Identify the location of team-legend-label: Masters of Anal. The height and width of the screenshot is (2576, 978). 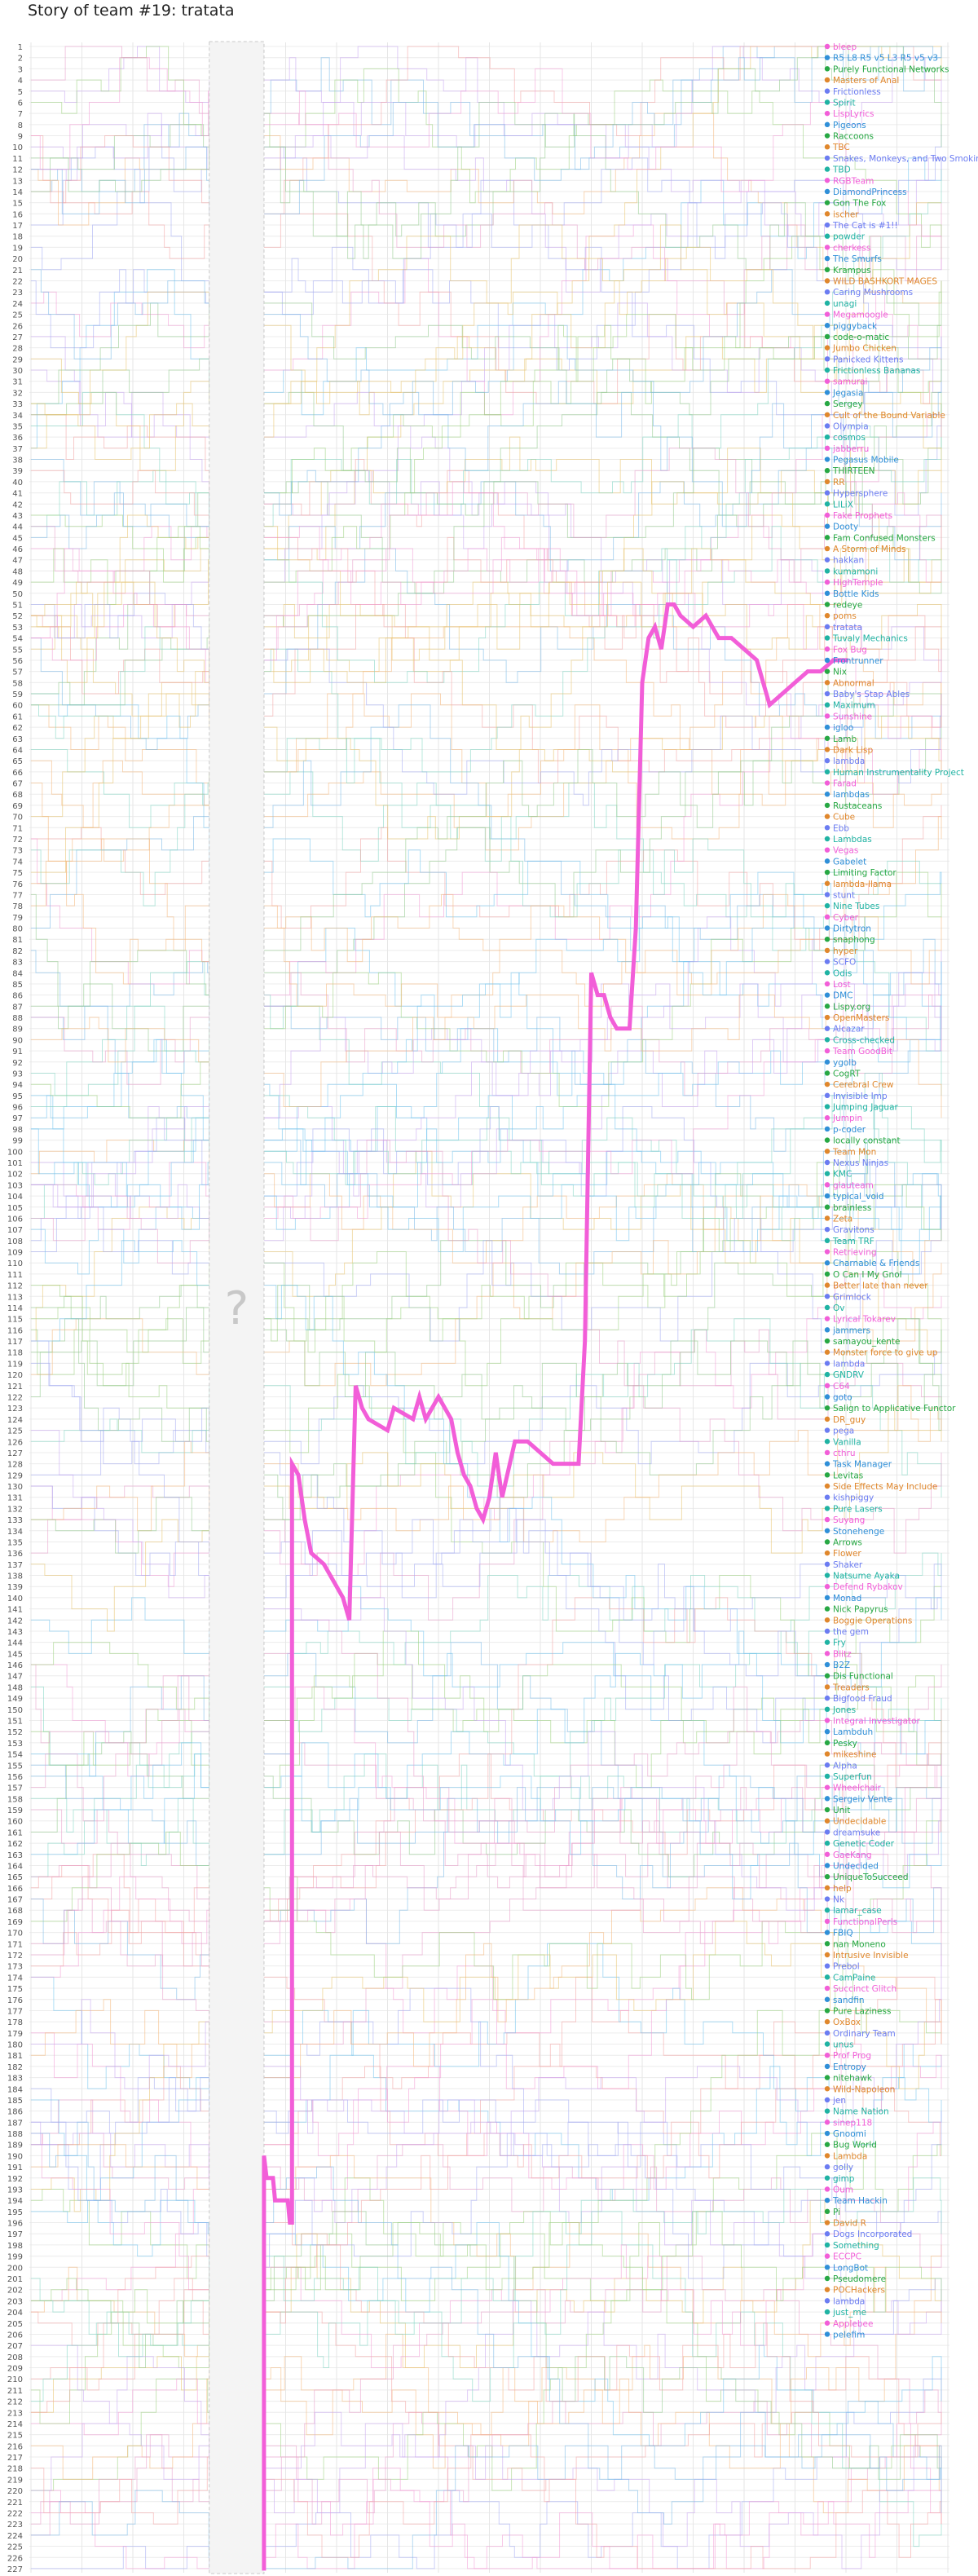
(866, 81).